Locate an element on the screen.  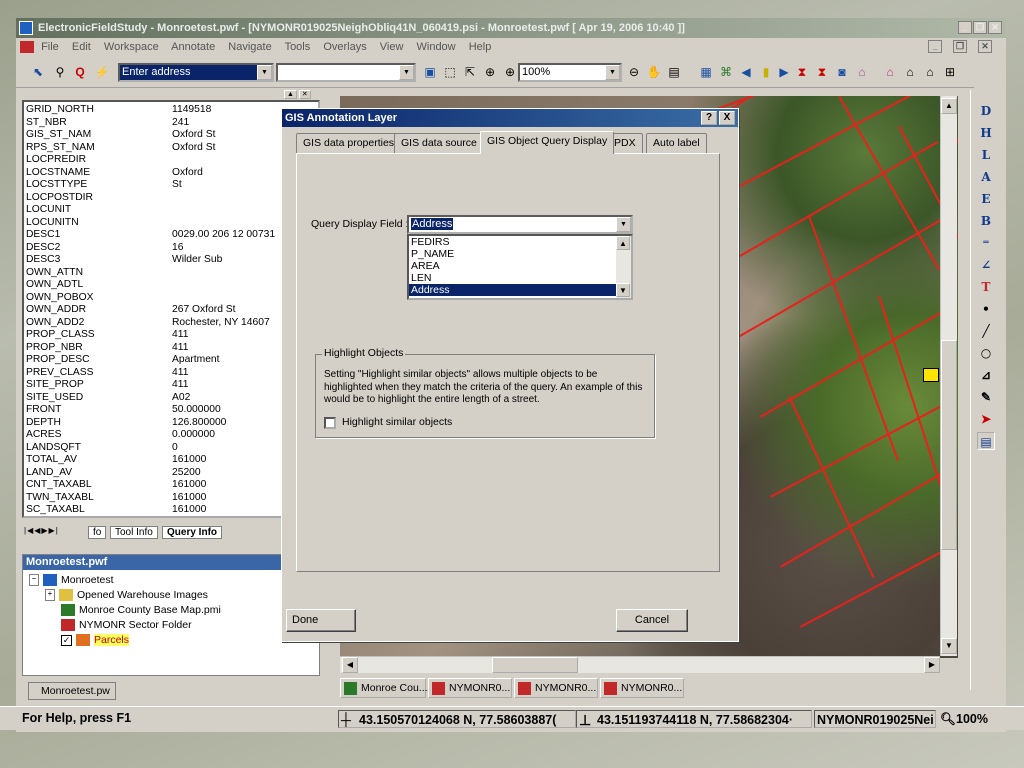
length-icon: L is located at coordinates (986, 155).